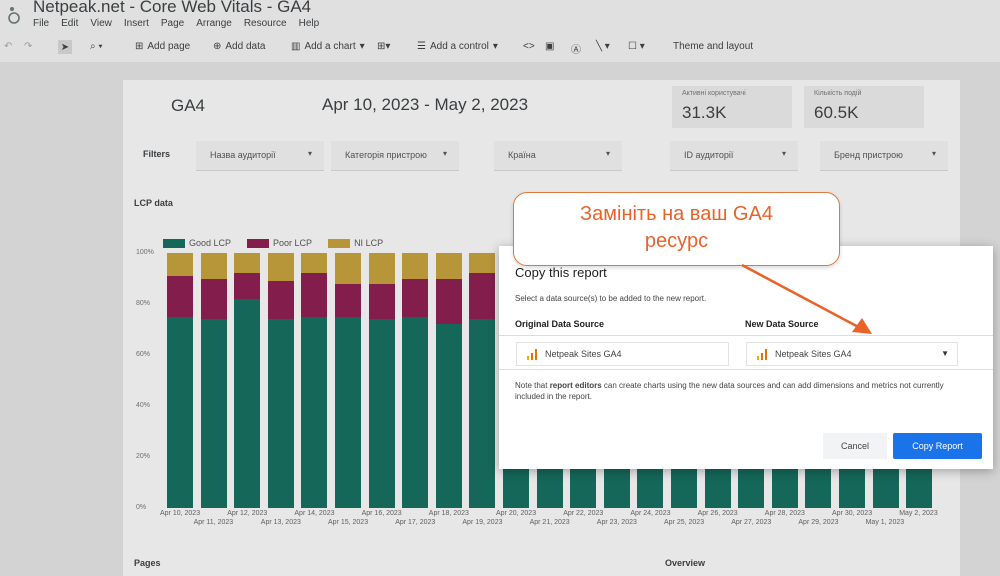  I want to click on x-tick-label: May 1, 2023, so click(885, 522).